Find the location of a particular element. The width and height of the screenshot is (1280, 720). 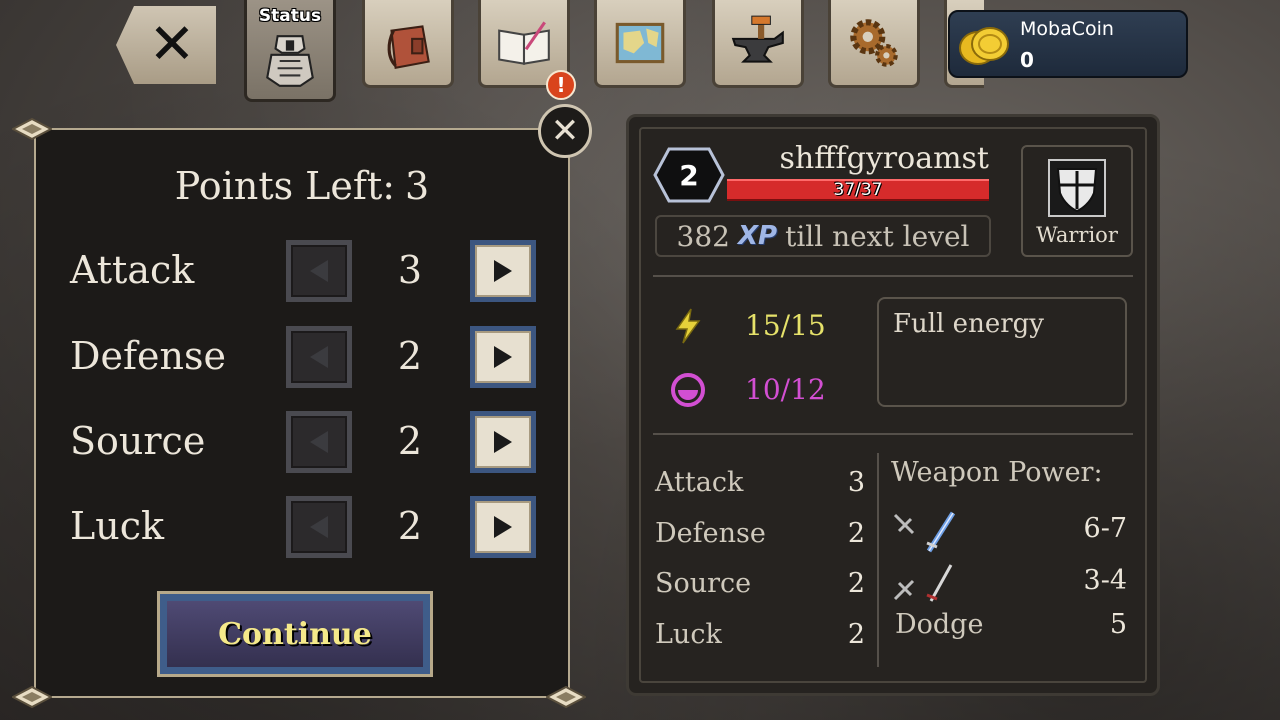

currency-value: 0 is located at coordinates (1027, 60).